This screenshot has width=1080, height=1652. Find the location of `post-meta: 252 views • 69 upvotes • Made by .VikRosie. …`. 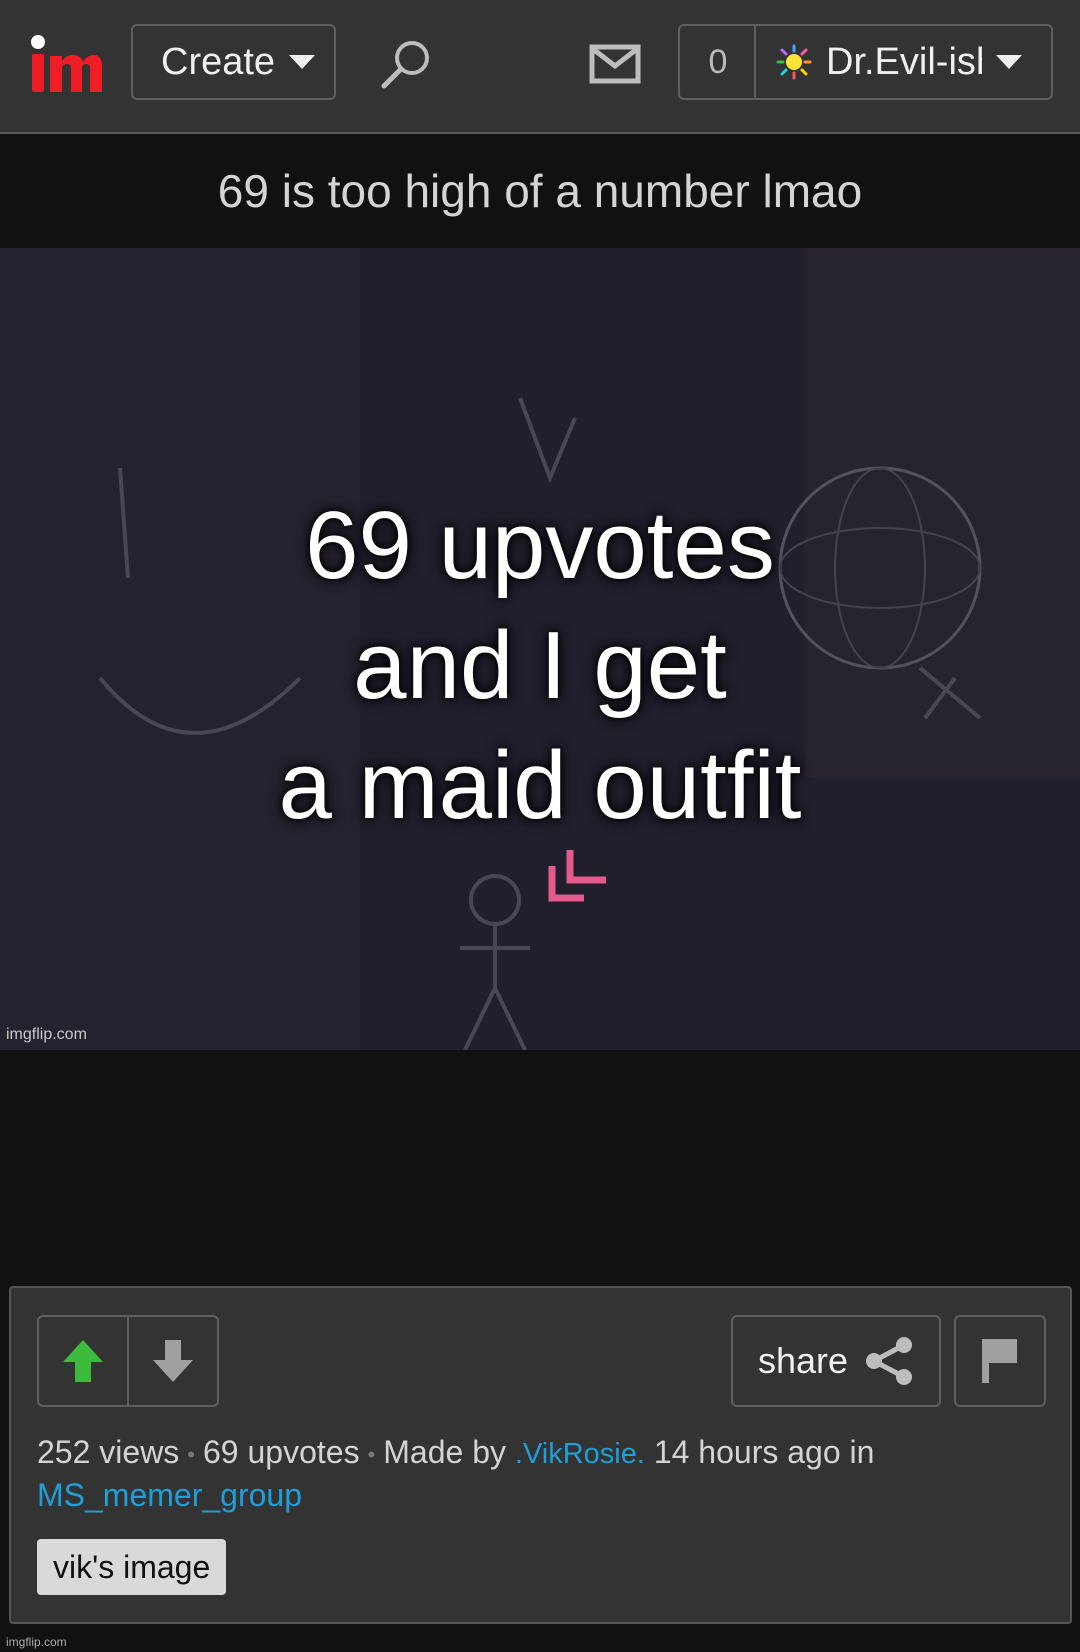

post-meta: 252 views • 69 upvotes • Made by .VikRosie. … is located at coordinates (542, 1473).